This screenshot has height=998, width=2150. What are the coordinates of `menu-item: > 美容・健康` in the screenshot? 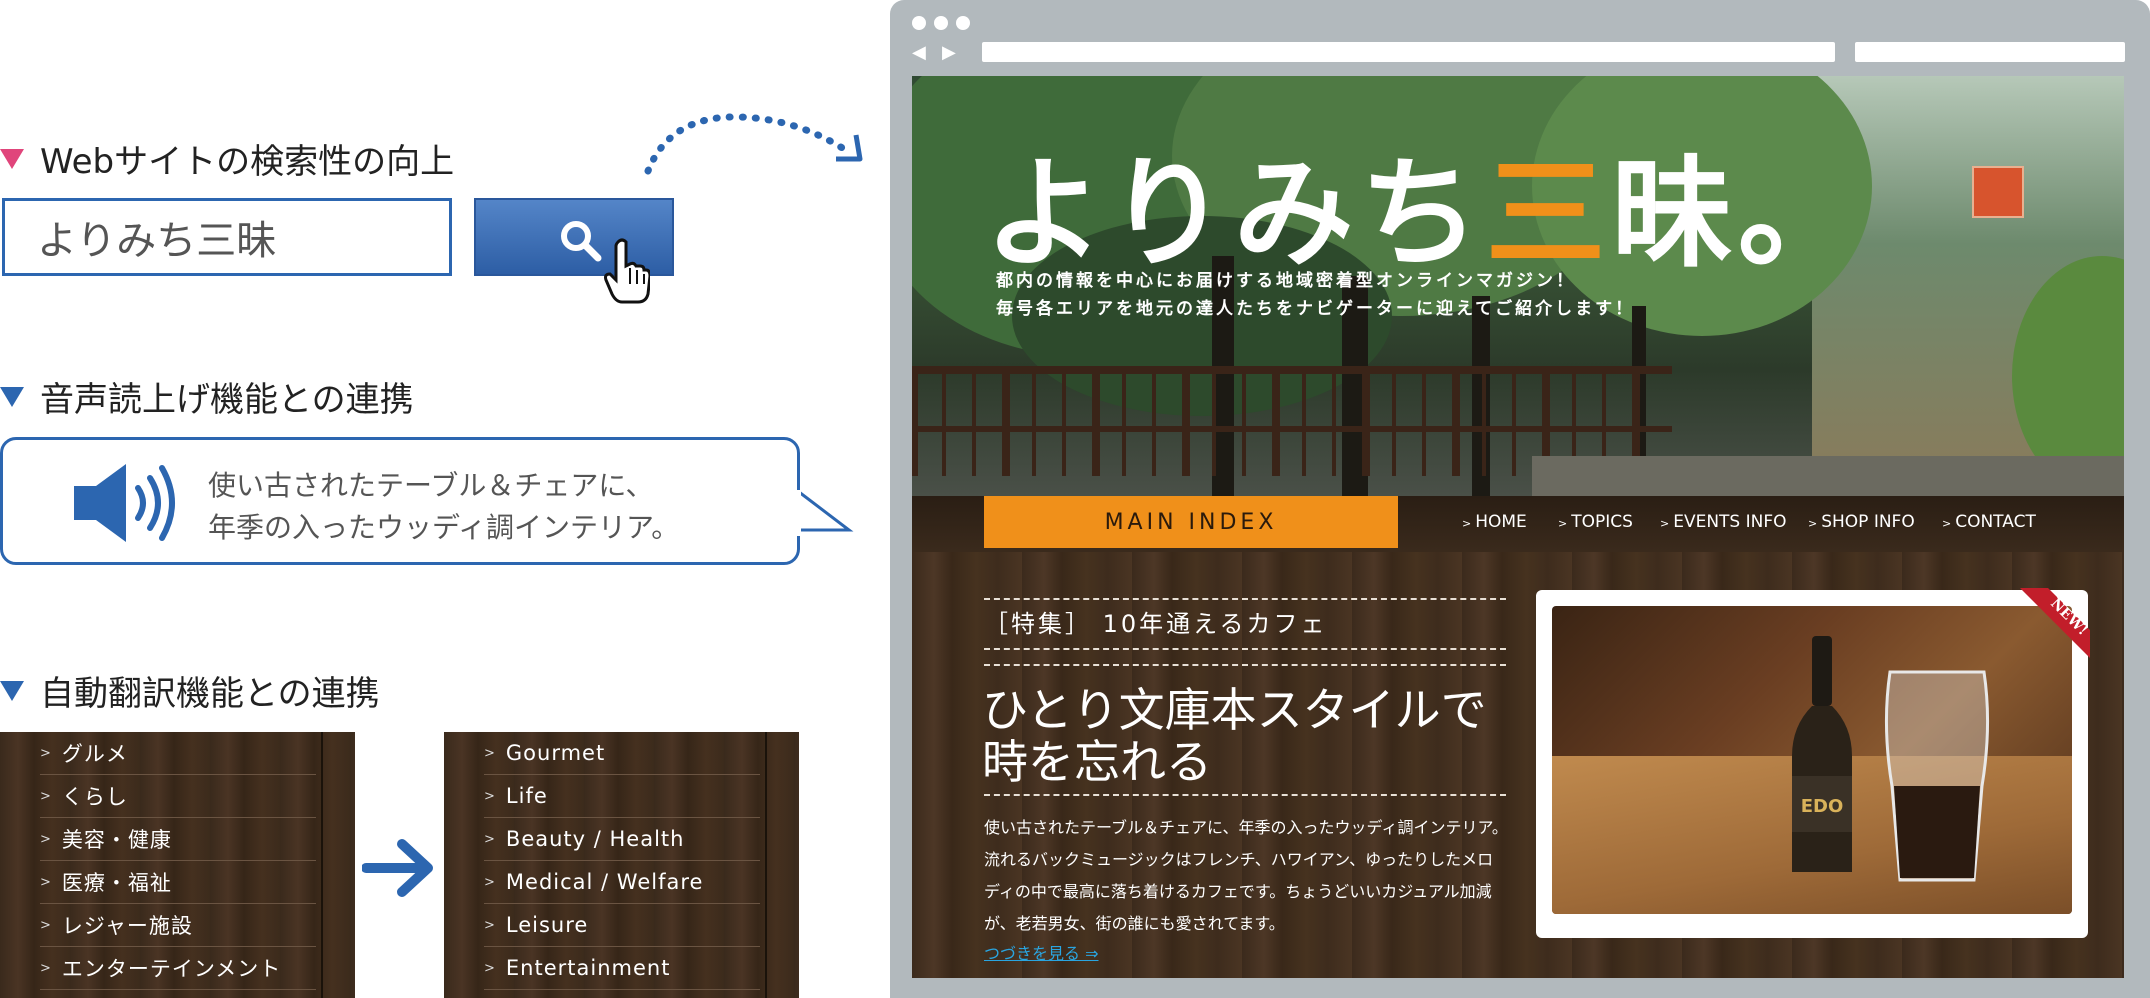 It's located at (178, 839).